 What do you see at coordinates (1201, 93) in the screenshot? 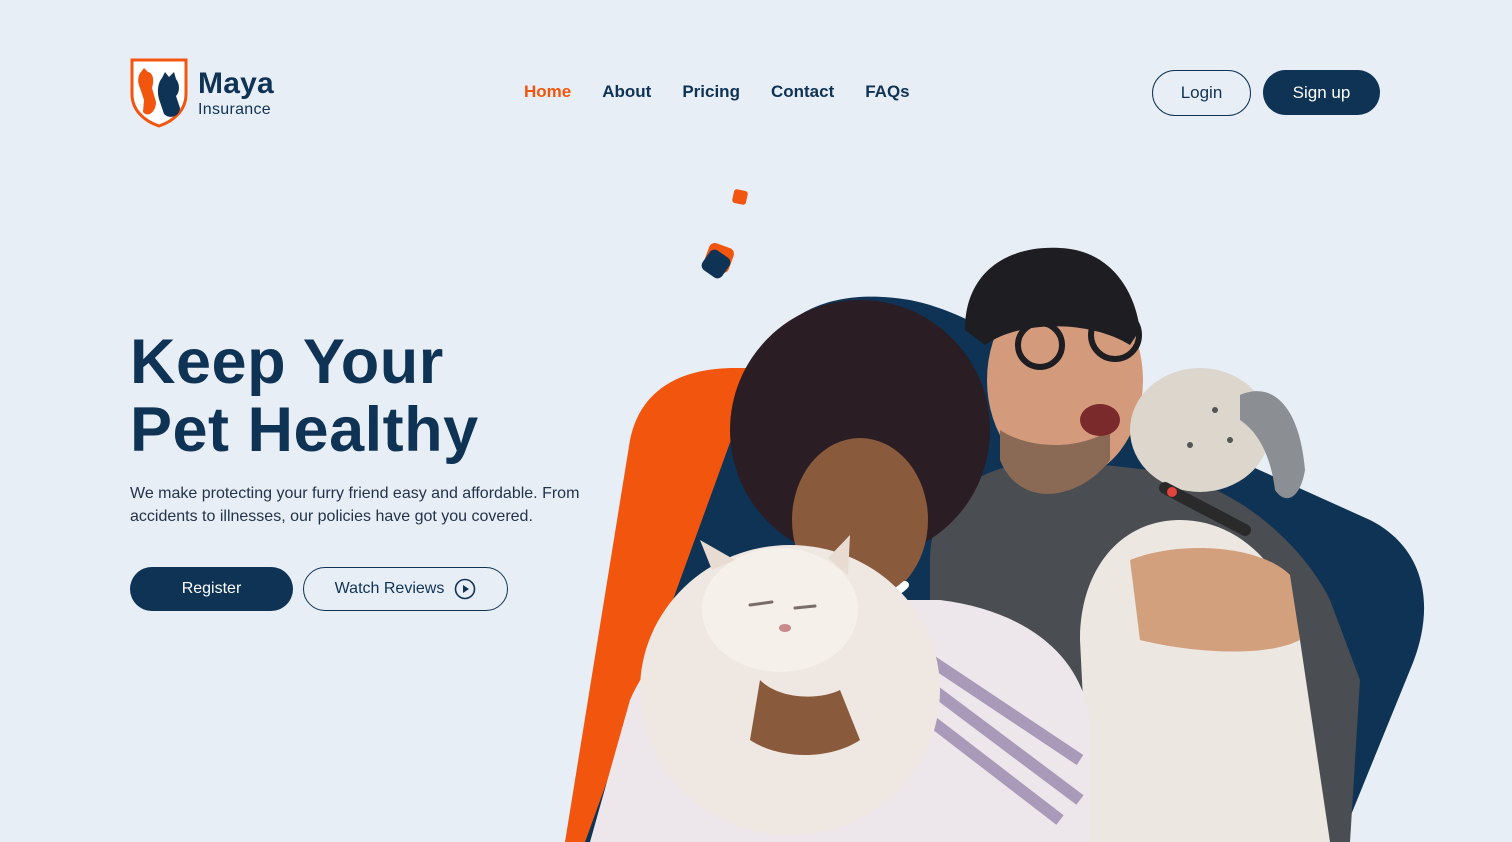
I see `login-button: Login` at bounding box center [1201, 93].